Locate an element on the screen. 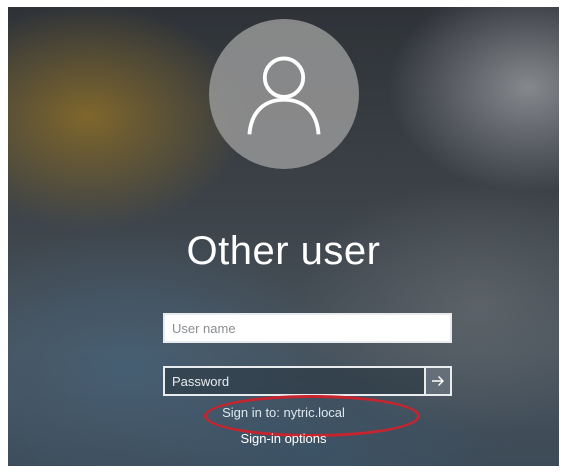  sign-in-domain-text: Sign in to: nytric.local is located at coordinates (283, 412).